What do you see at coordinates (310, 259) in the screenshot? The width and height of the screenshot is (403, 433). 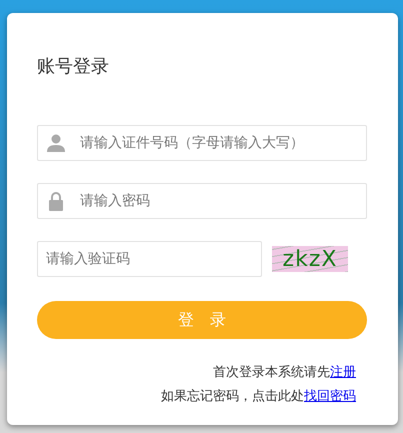 I see `captcha-image: zkzX` at bounding box center [310, 259].